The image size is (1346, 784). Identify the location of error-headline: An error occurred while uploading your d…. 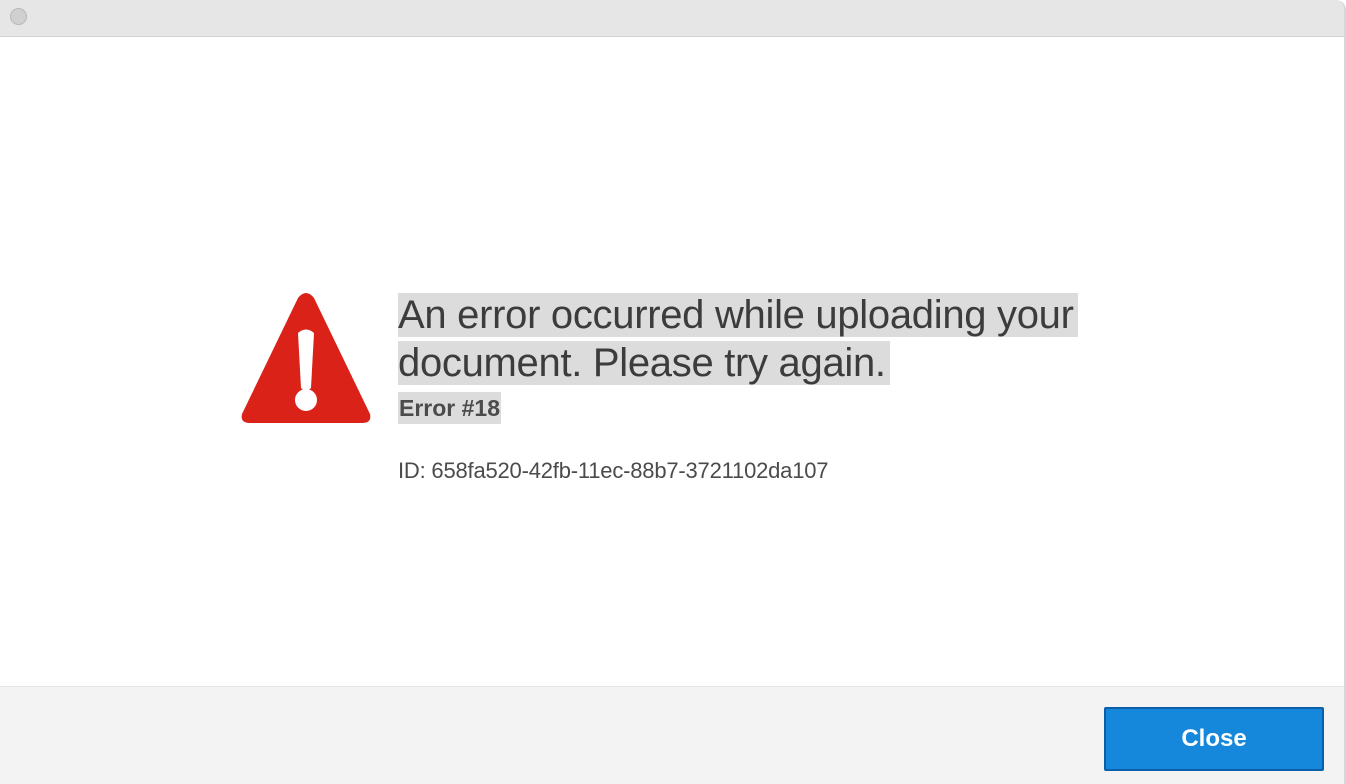
(738, 339).